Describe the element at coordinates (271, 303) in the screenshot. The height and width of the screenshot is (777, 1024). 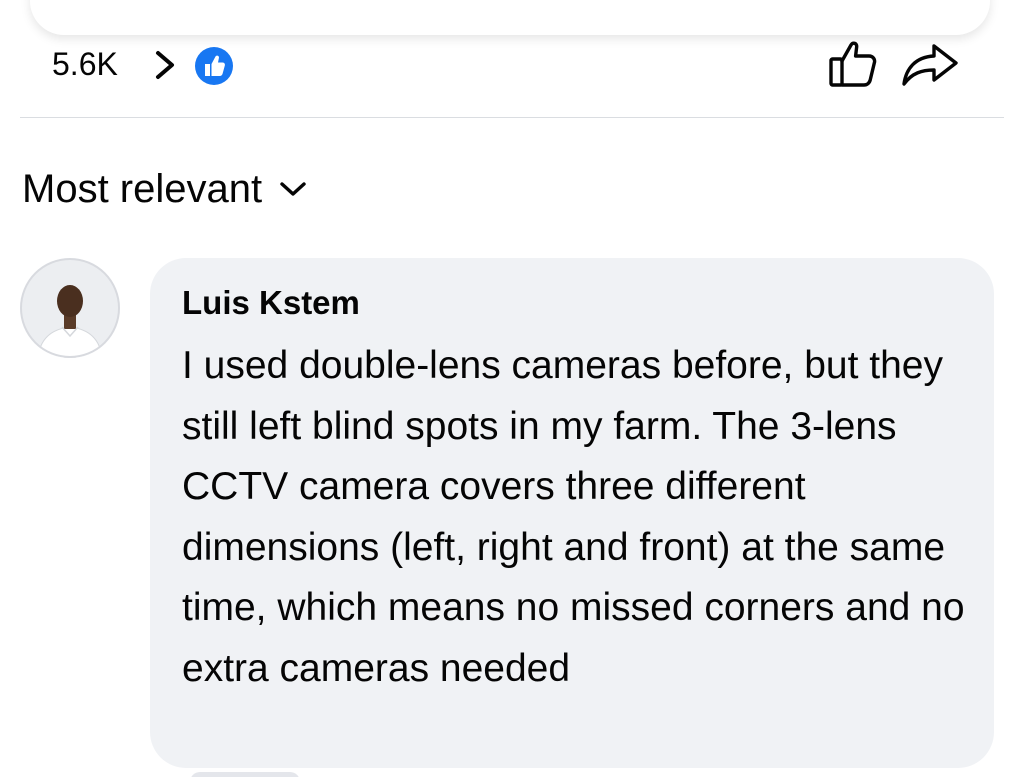
I see `comment-author: Luis Kstem` at that location.